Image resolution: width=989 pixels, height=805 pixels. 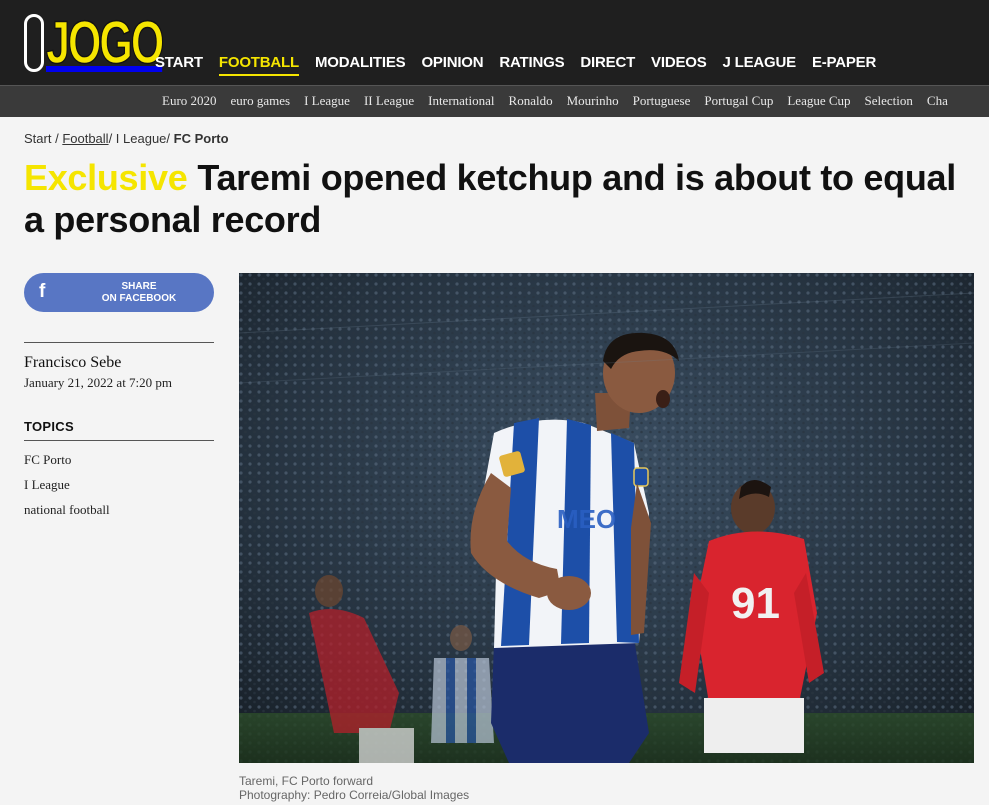 What do you see at coordinates (98, 382) in the screenshot?
I see `publish-date: January 21, 2022 at 7:20 pm` at bounding box center [98, 382].